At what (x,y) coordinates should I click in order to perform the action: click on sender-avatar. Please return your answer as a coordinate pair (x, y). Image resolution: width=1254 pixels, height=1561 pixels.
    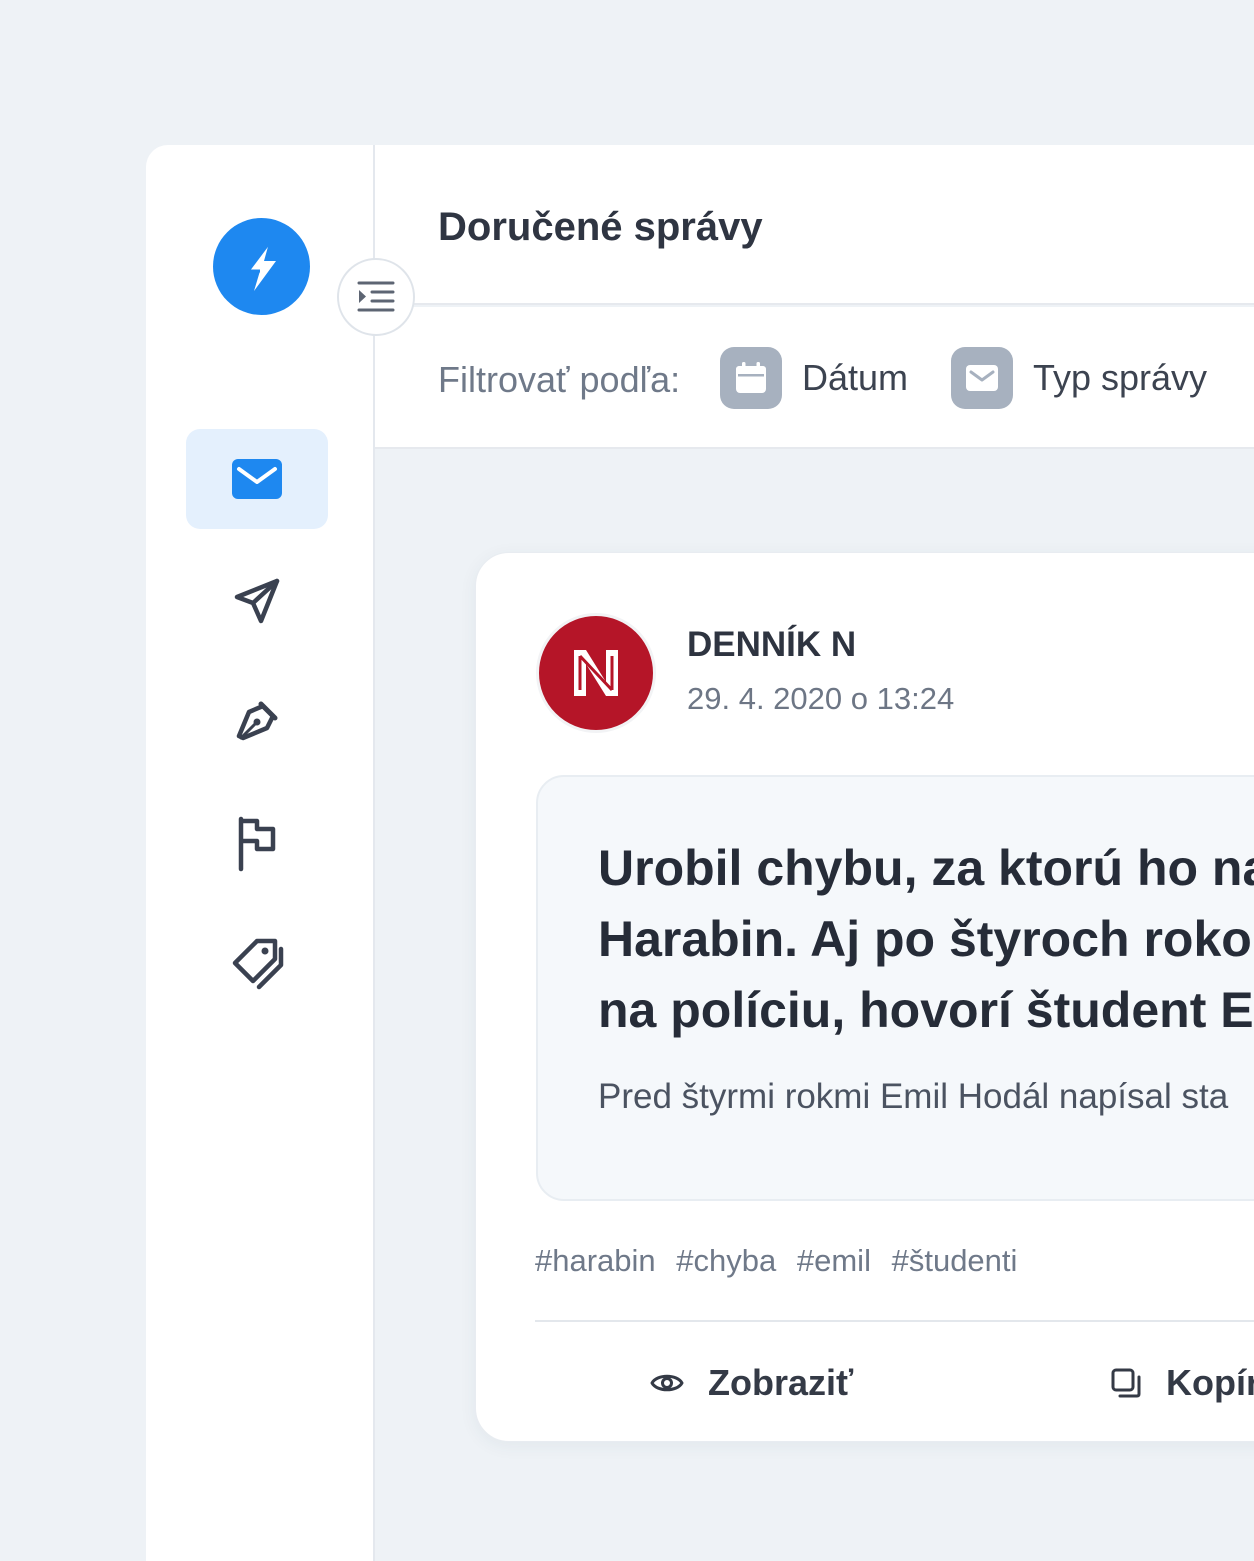
    Looking at the image, I should click on (596, 673).